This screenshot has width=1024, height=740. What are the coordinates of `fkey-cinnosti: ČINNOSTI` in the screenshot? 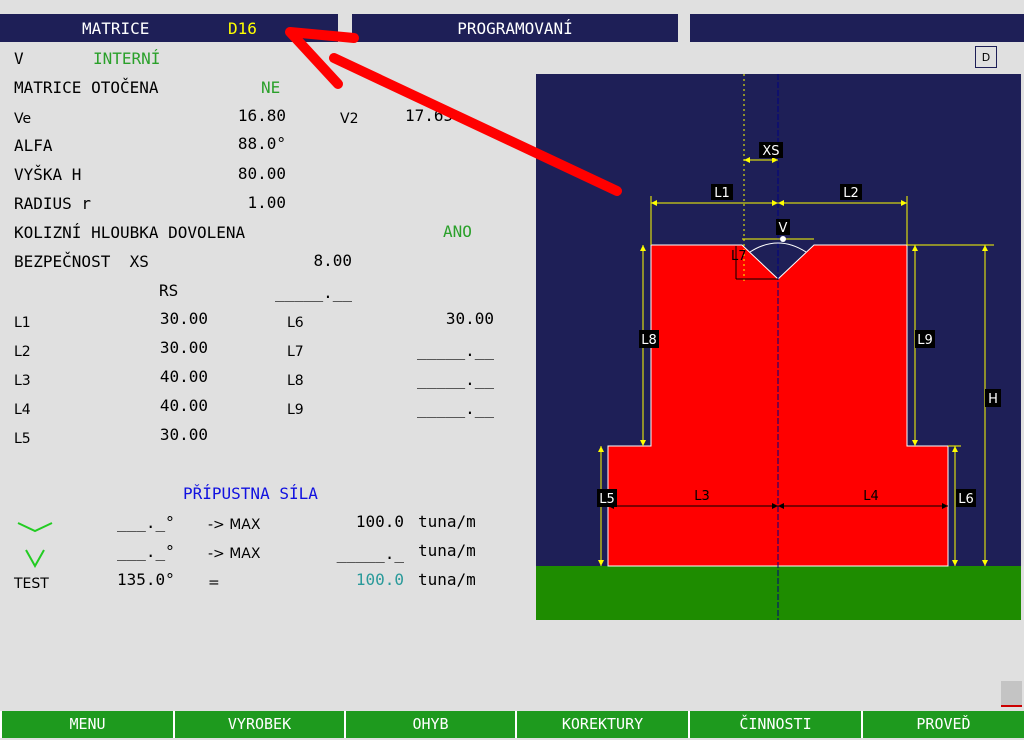 It's located at (774, 724).